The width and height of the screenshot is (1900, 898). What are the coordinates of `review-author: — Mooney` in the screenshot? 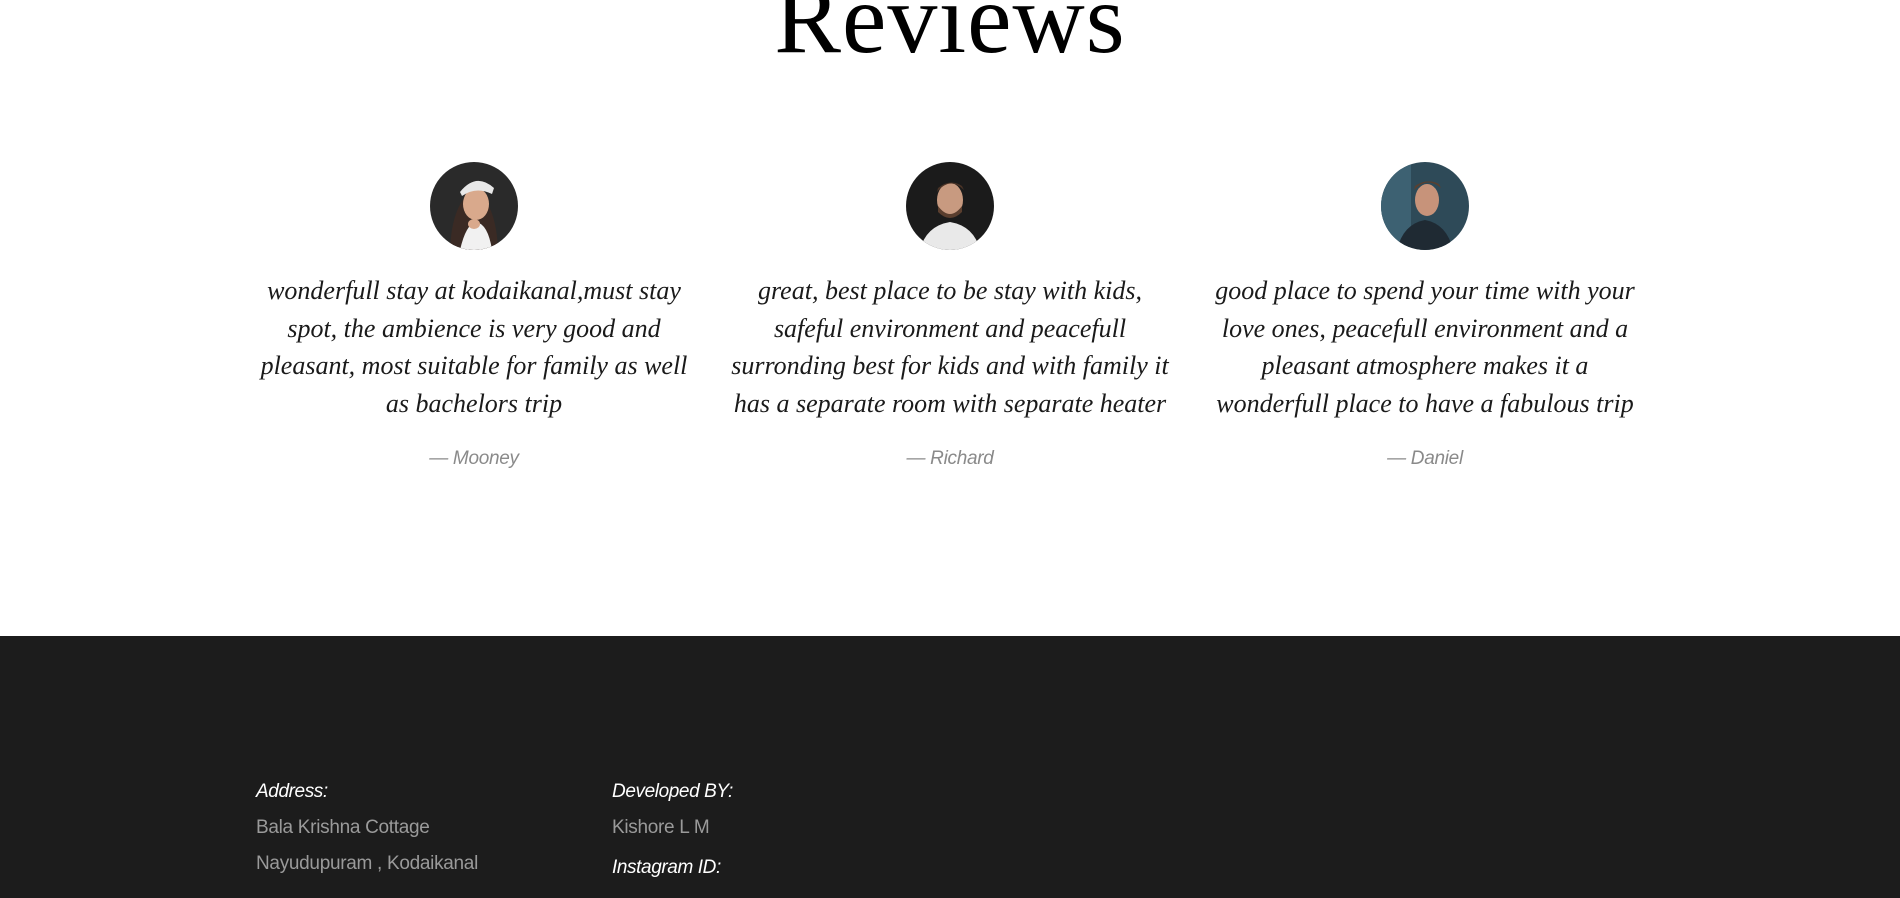 It's located at (474, 458).